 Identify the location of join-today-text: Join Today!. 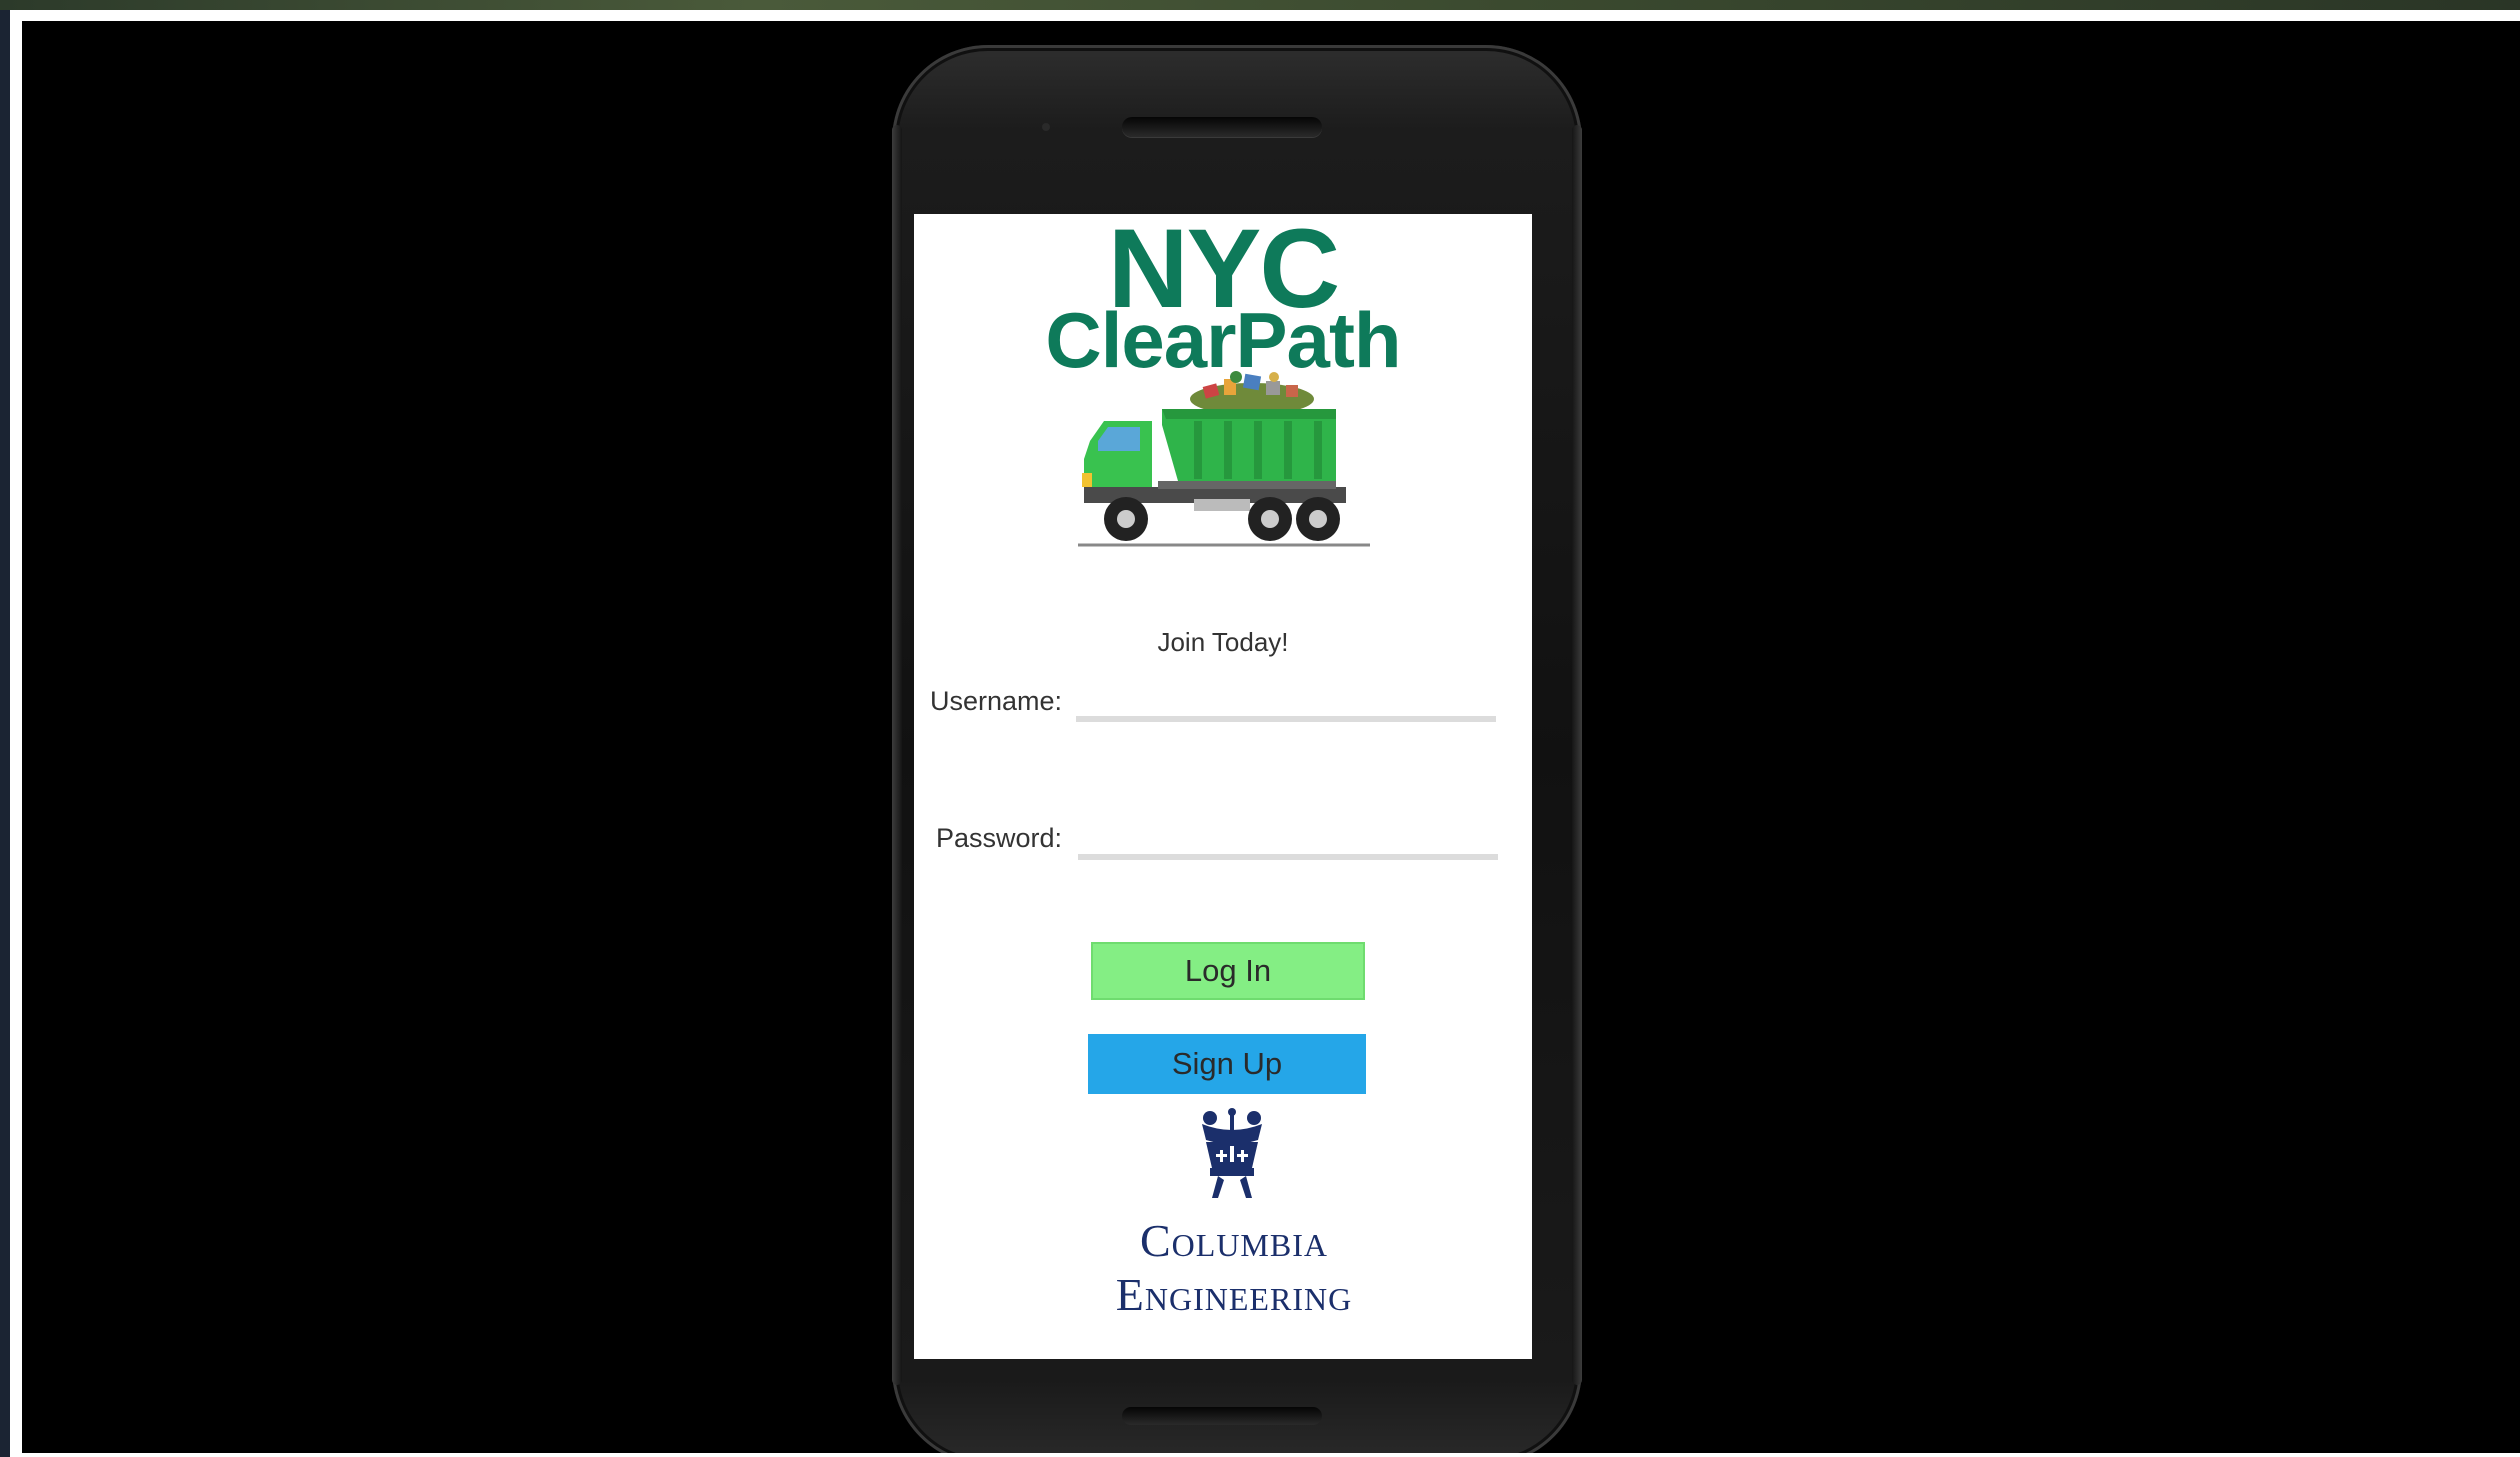
(1223, 642).